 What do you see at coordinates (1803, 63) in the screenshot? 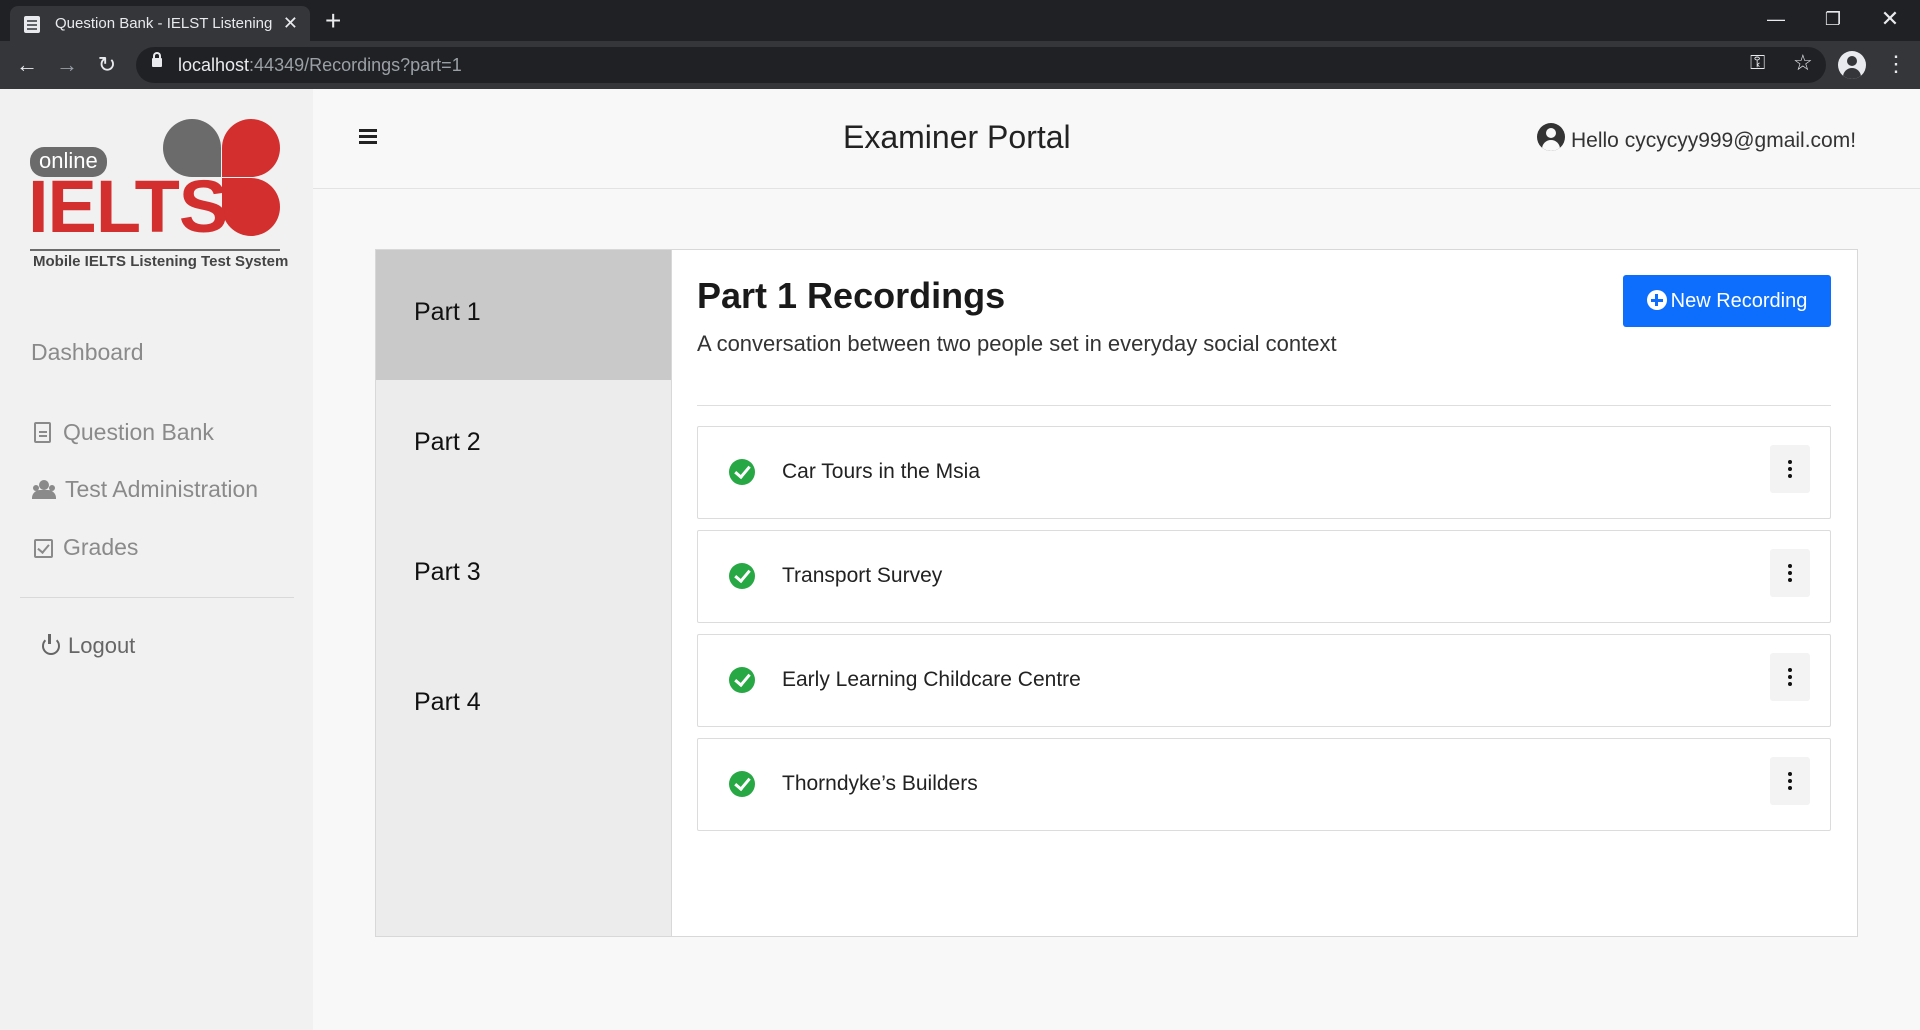
I see `bookmark-star-icon: ☆` at bounding box center [1803, 63].